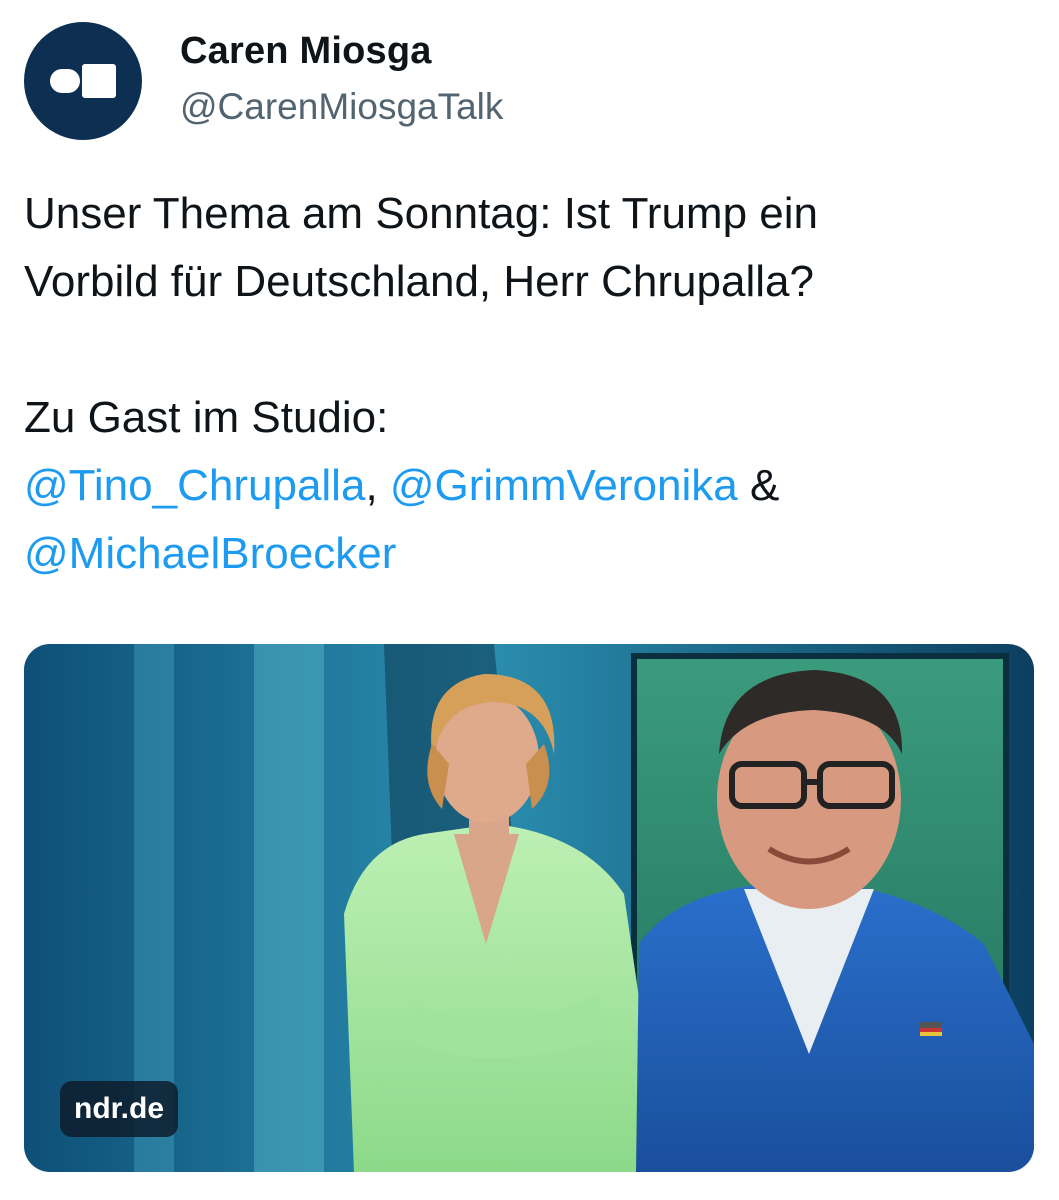 The width and height of the screenshot is (1059, 1200). I want to click on author-name: Caren Miosga, so click(306, 51).